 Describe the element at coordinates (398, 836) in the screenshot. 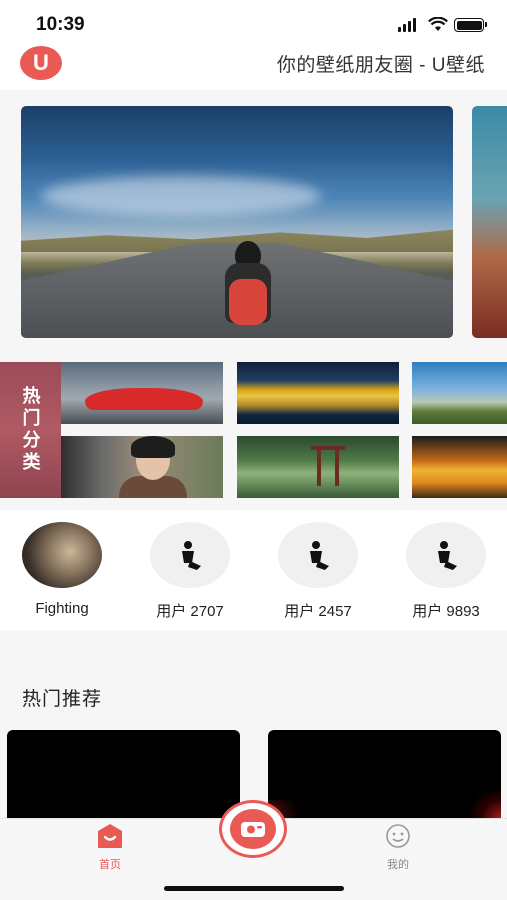

I see `face-icon` at that location.